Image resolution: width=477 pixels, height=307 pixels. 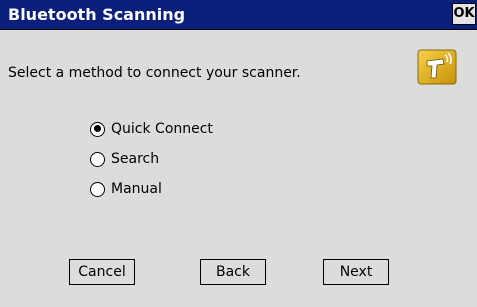 I want to click on radio-quick-connect, so click(x=97, y=129).